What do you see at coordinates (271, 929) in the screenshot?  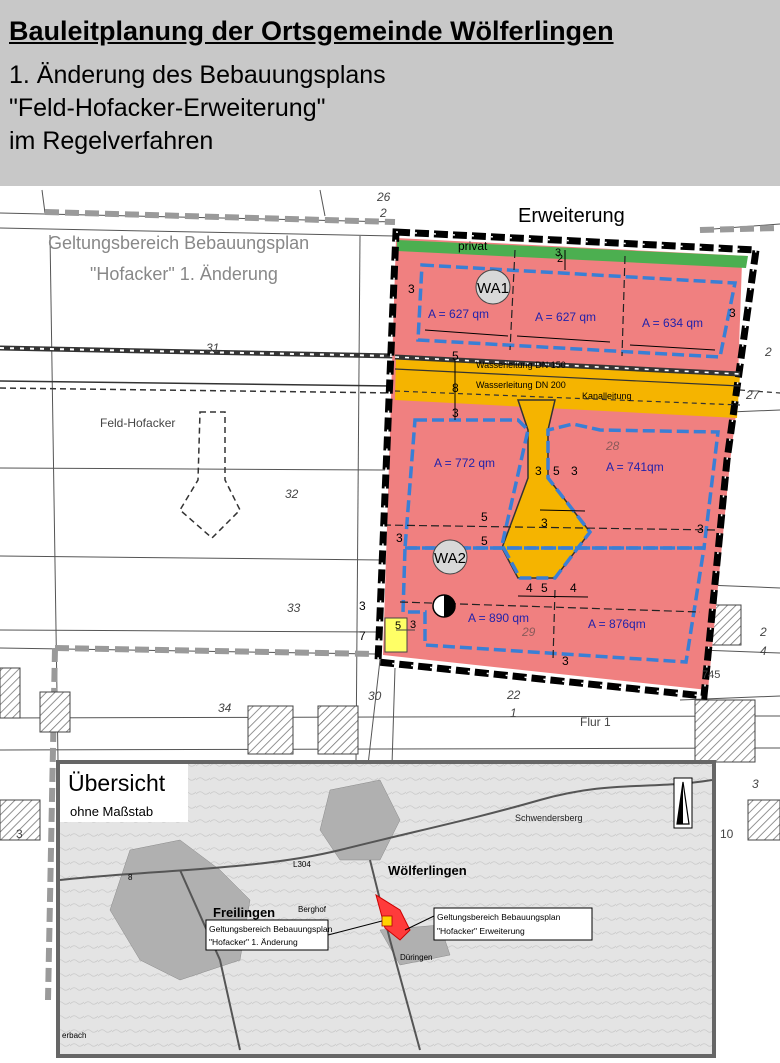 I see `inset-label-left-1: Geltungsbereich Bebauungsplan` at bounding box center [271, 929].